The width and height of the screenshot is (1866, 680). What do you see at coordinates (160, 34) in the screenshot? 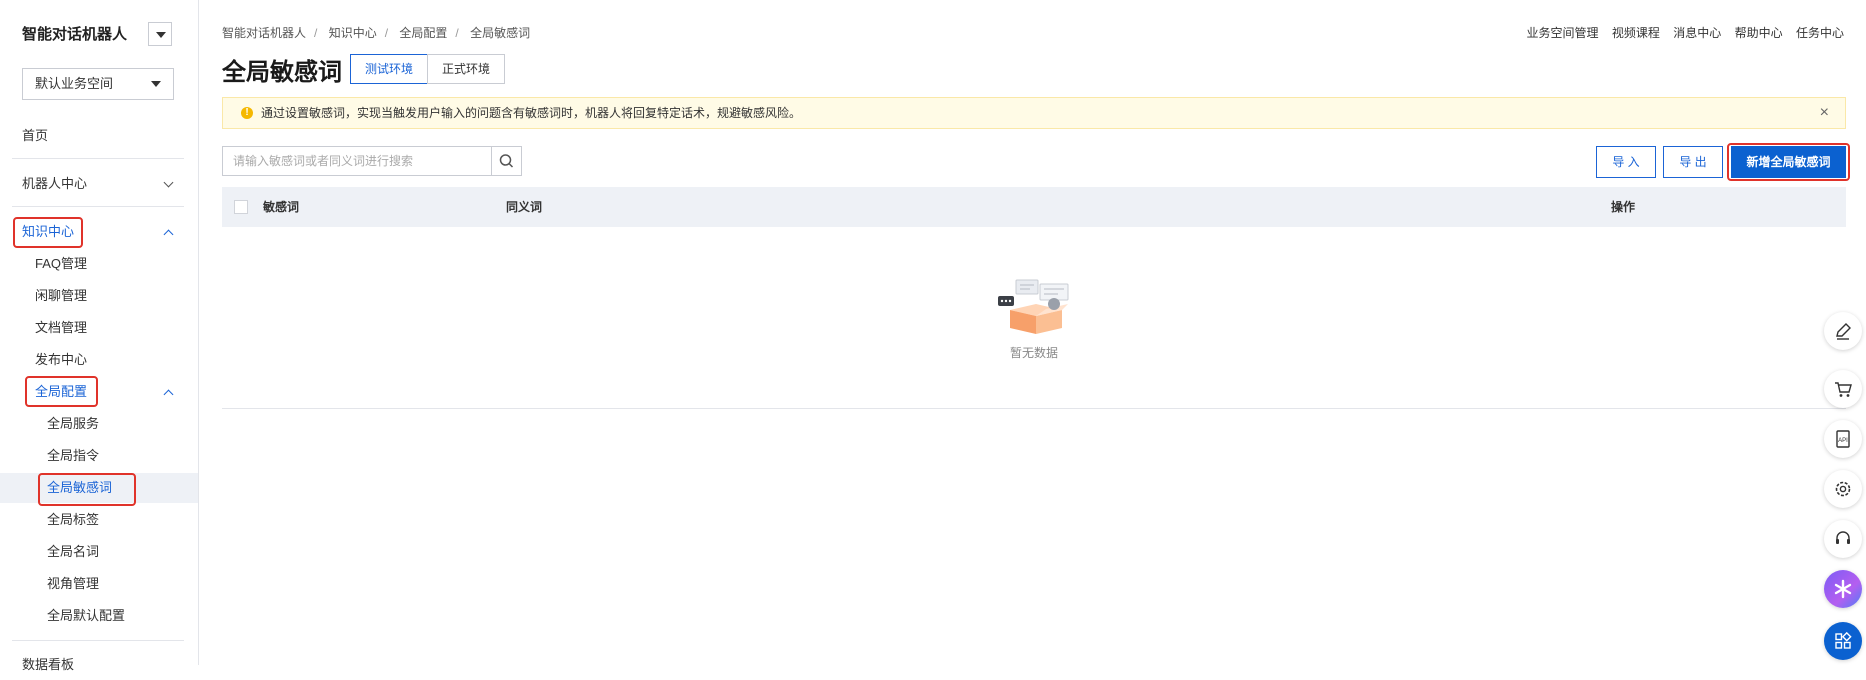
I see `sidebar-toggle-button` at bounding box center [160, 34].